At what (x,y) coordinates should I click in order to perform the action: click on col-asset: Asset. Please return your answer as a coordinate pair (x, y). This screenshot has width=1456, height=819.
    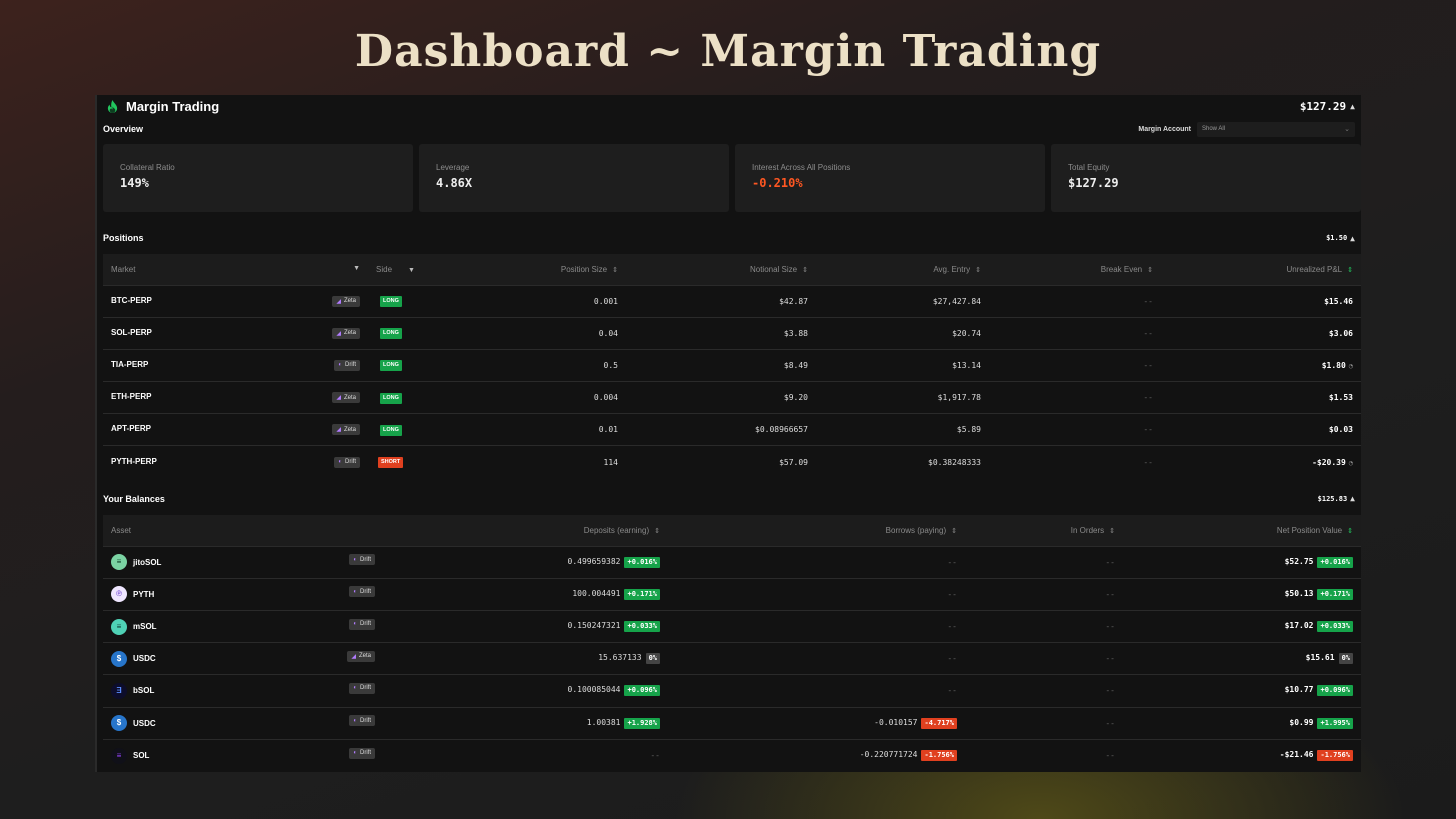
    Looking at the image, I should click on (243, 531).